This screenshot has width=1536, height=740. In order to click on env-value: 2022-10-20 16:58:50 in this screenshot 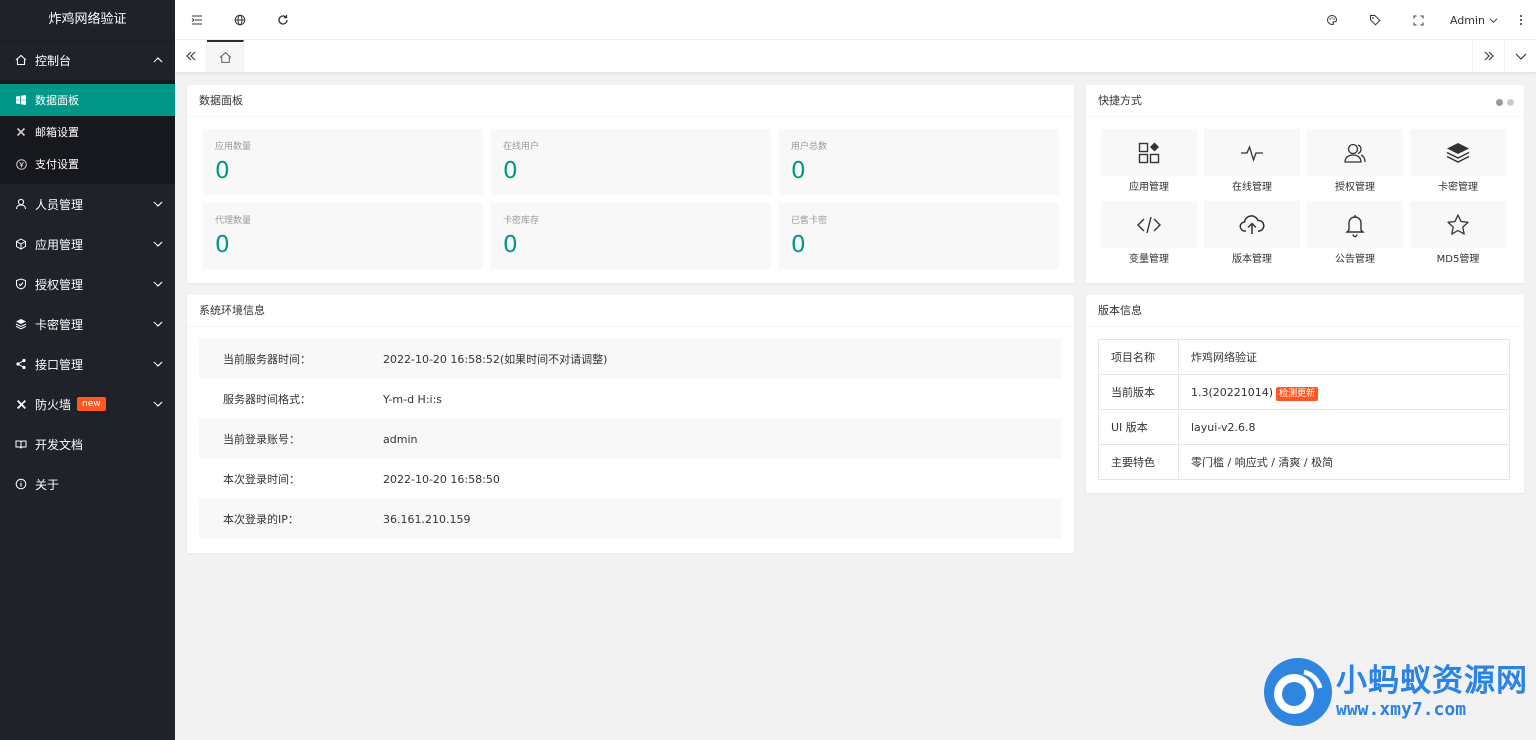, I will do `click(441, 479)`.